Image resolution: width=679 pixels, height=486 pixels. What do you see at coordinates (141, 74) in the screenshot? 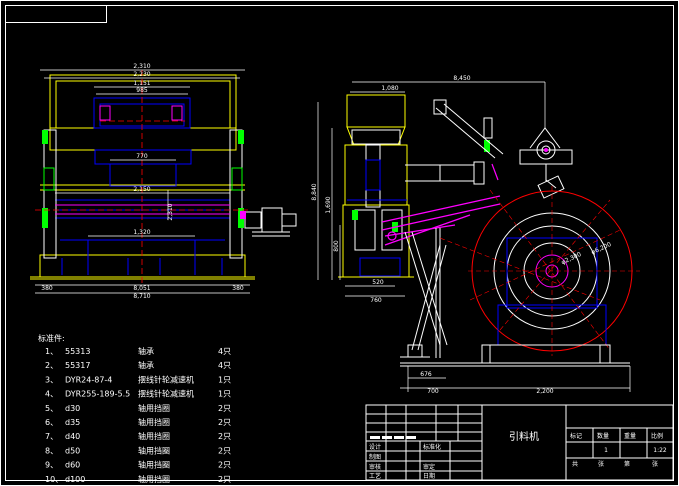
I see `dim-inner-width: 2,230` at bounding box center [141, 74].